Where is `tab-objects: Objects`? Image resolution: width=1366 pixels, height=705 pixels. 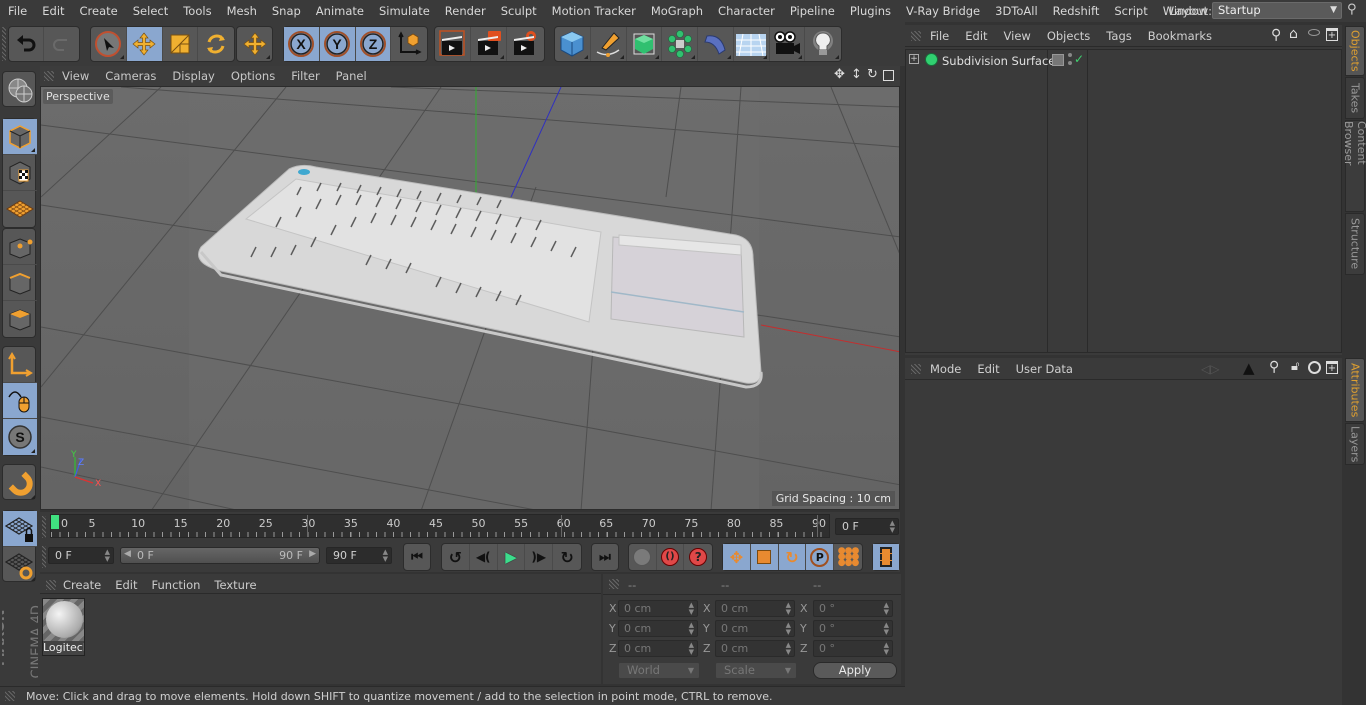 tab-objects: Objects is located at coordinates (1355, 51).